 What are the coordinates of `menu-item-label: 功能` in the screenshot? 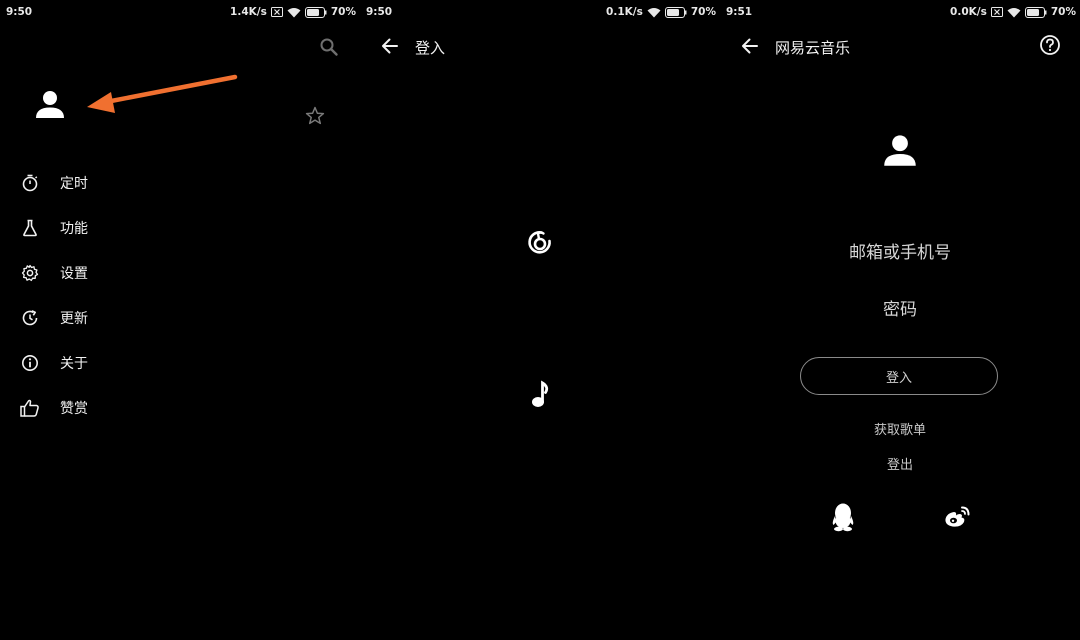 It's located at (74, 229).